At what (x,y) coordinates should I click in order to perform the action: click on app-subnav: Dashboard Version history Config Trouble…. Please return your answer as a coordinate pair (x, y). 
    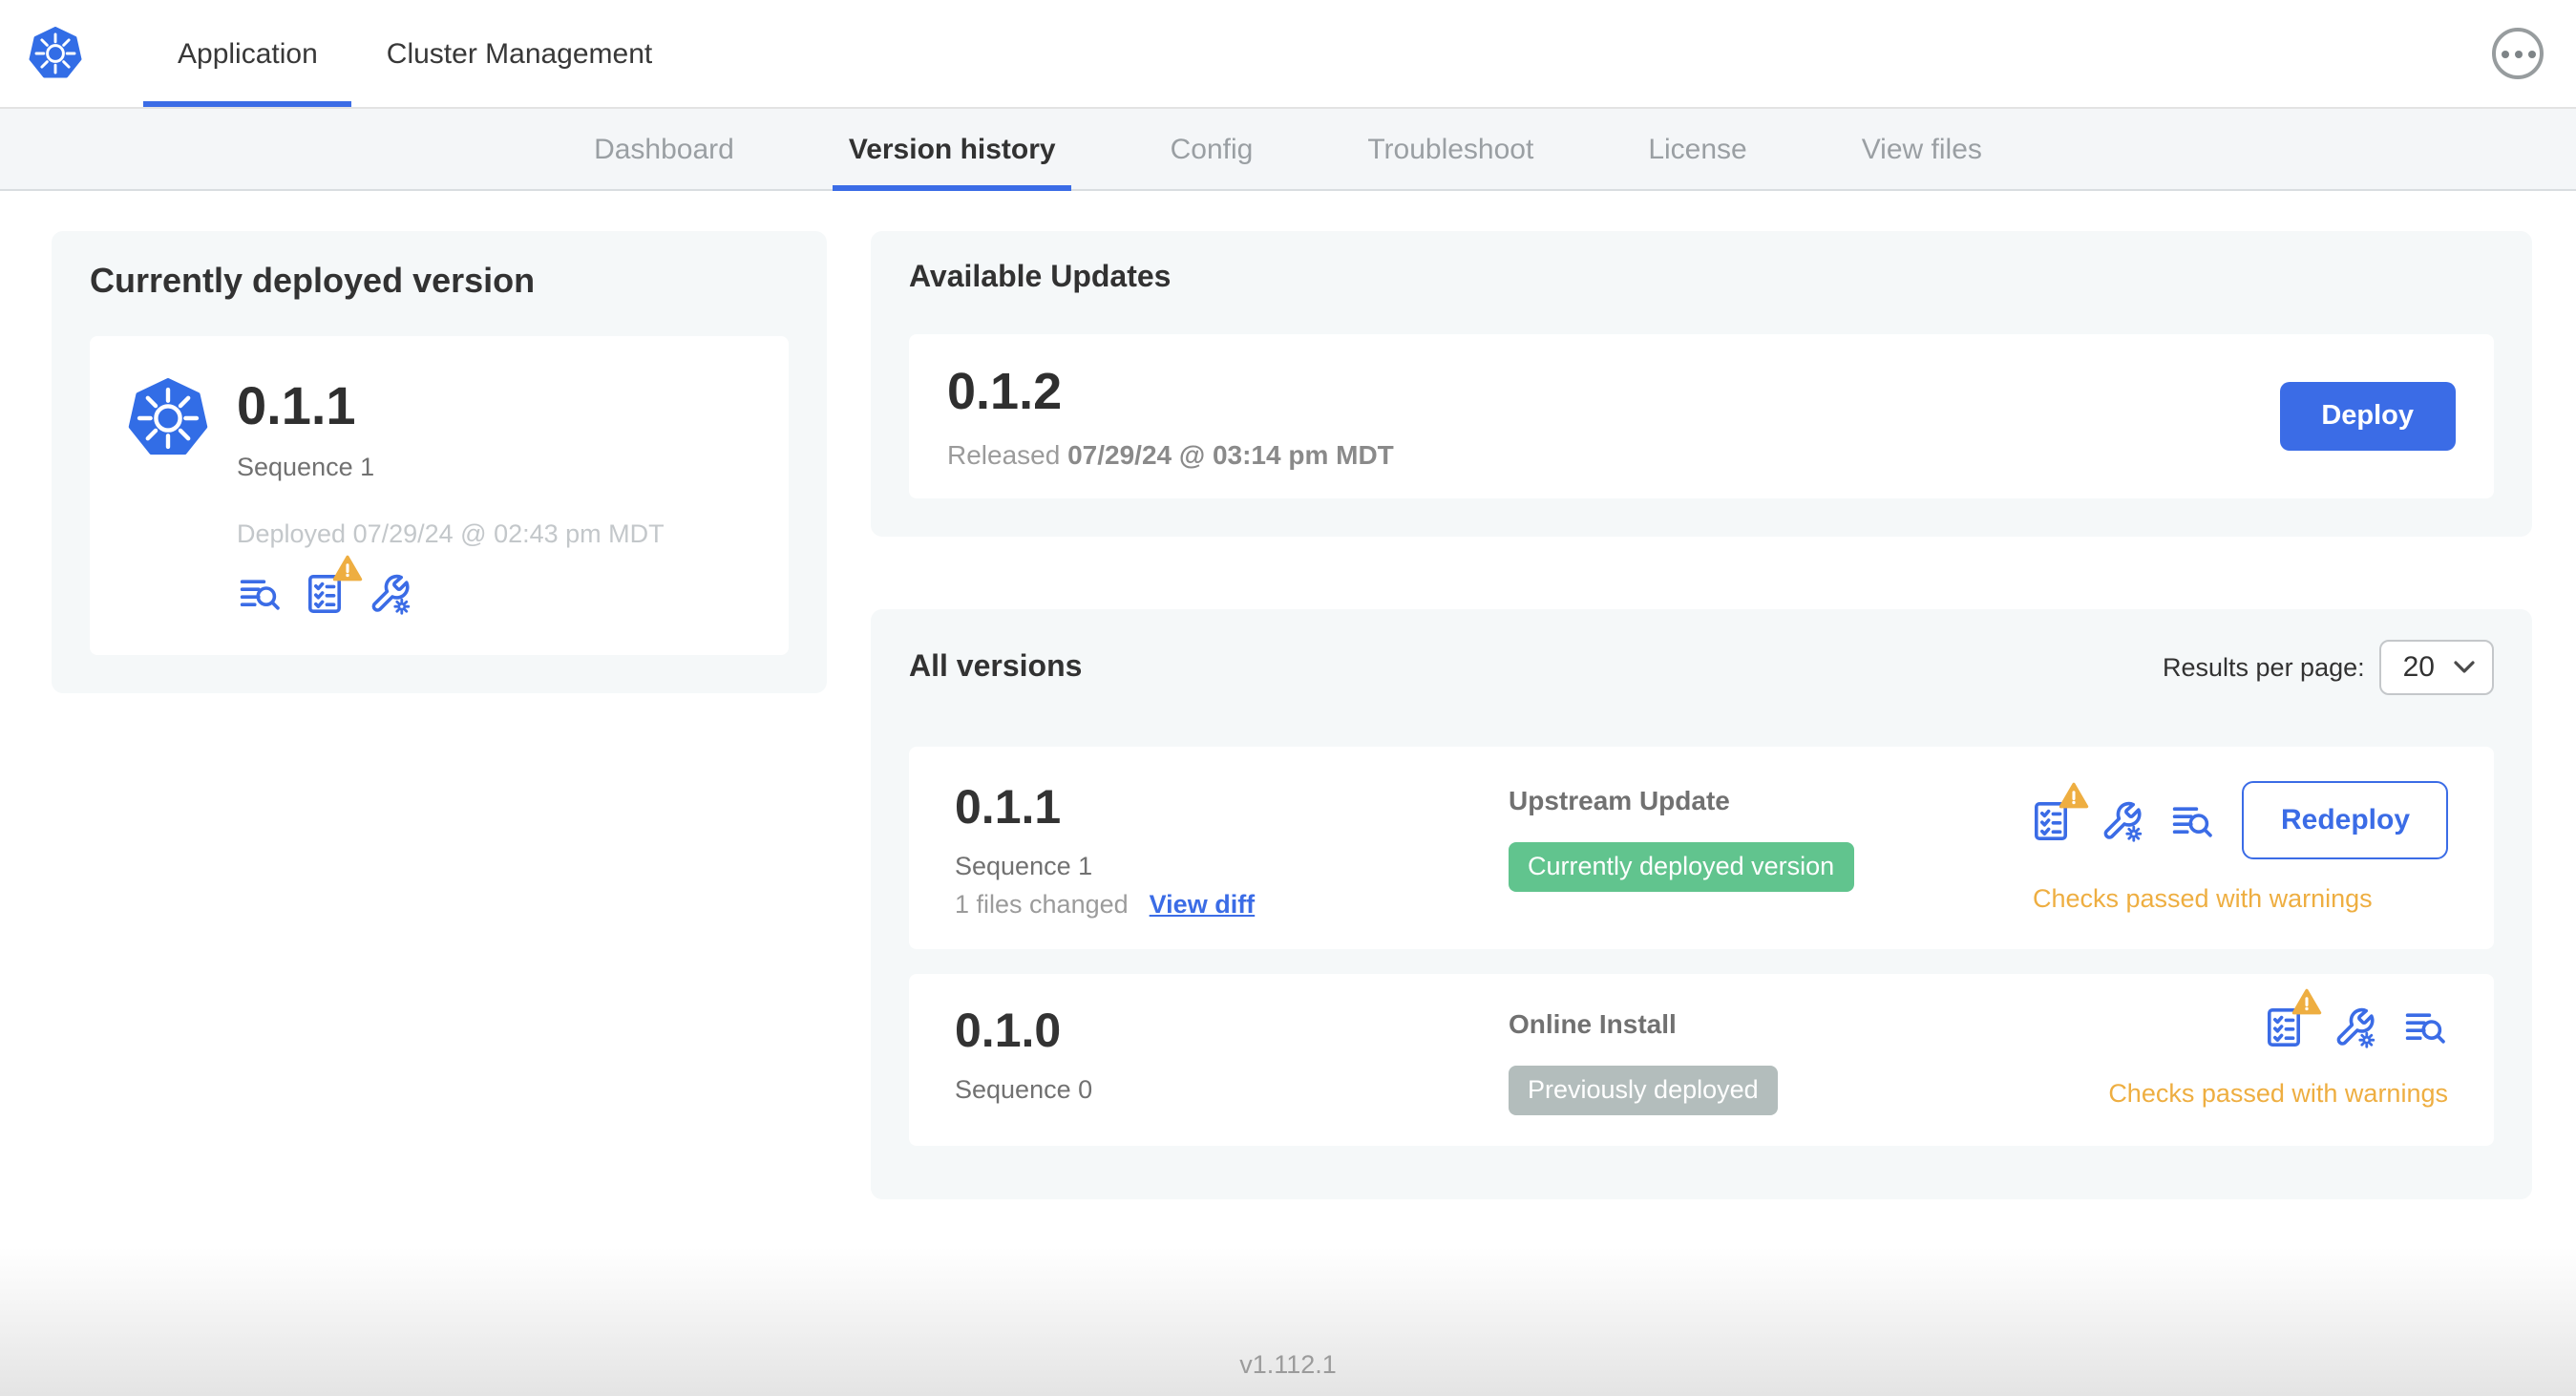
    Looking at the image, I should click on (1288, 150).